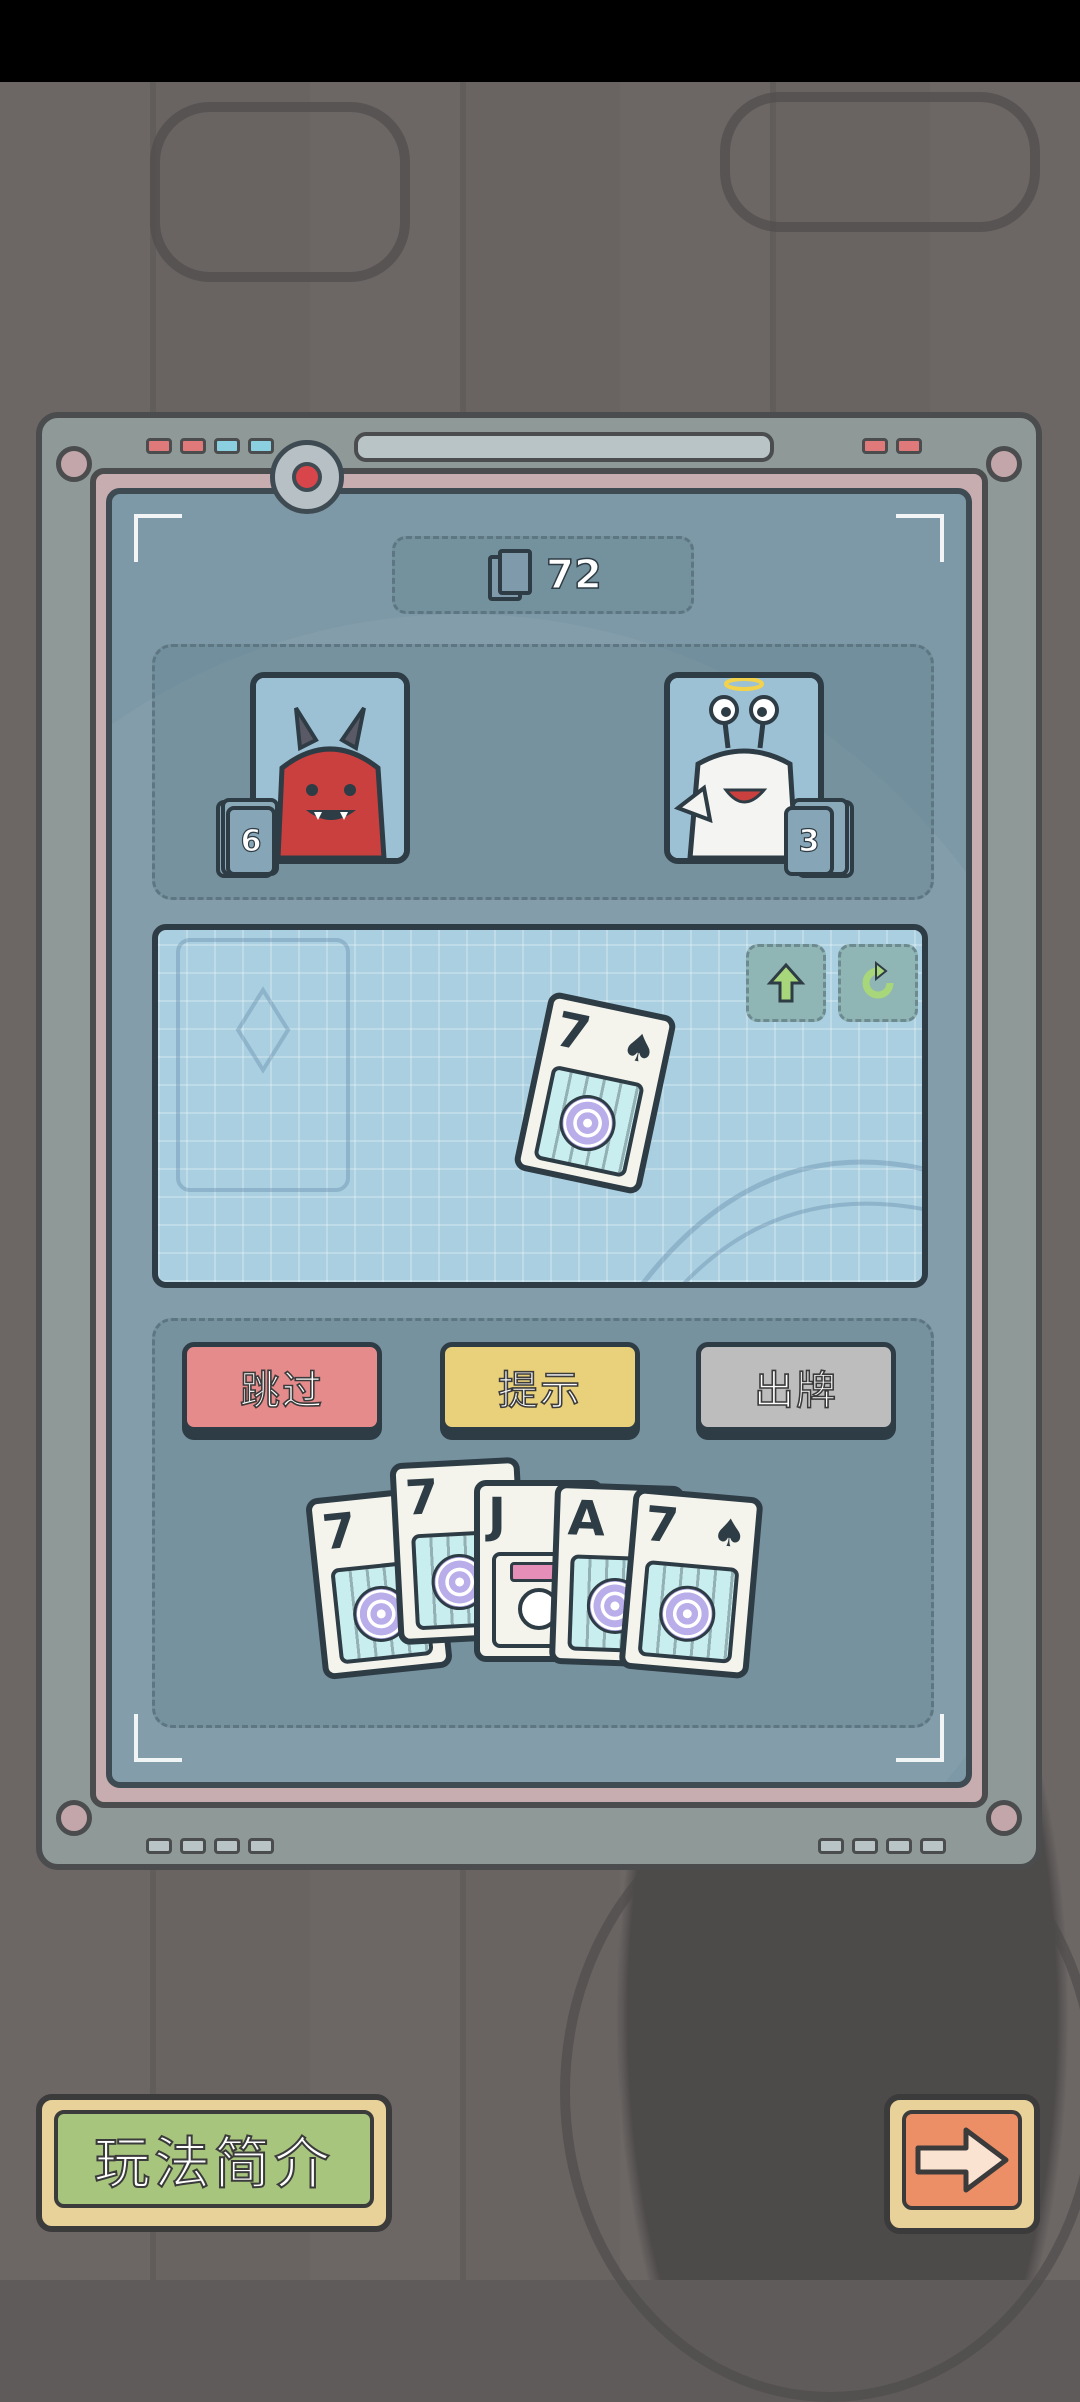  I want to click on refresh-icon, so click(878, 980).